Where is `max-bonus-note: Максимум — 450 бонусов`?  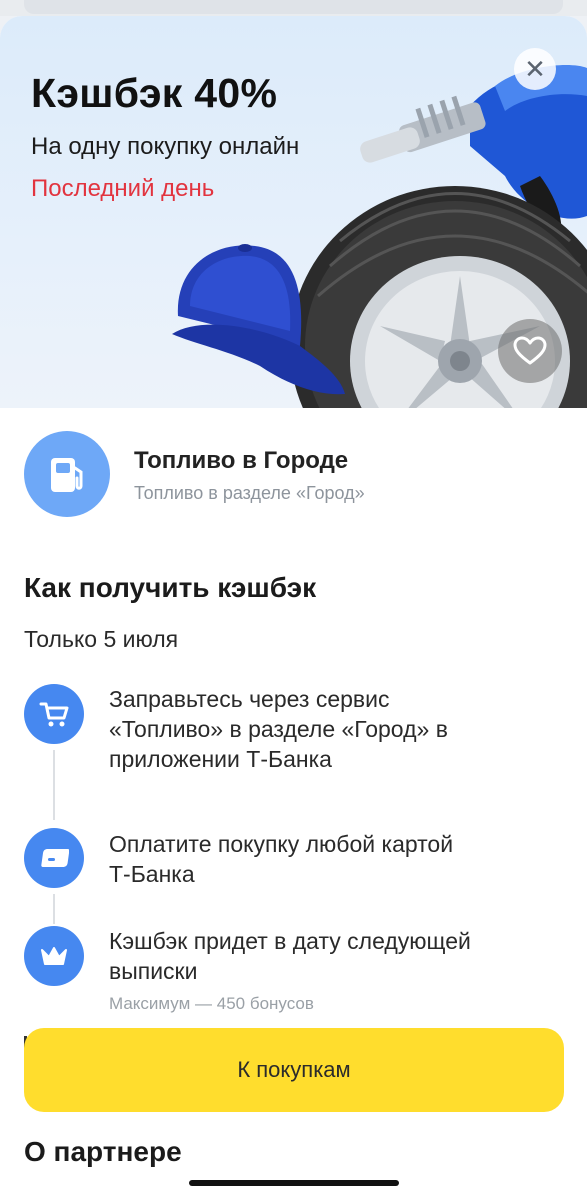
max-bonus-note: Максимум — 450 бонусов is located at coordinates (211, 1003).